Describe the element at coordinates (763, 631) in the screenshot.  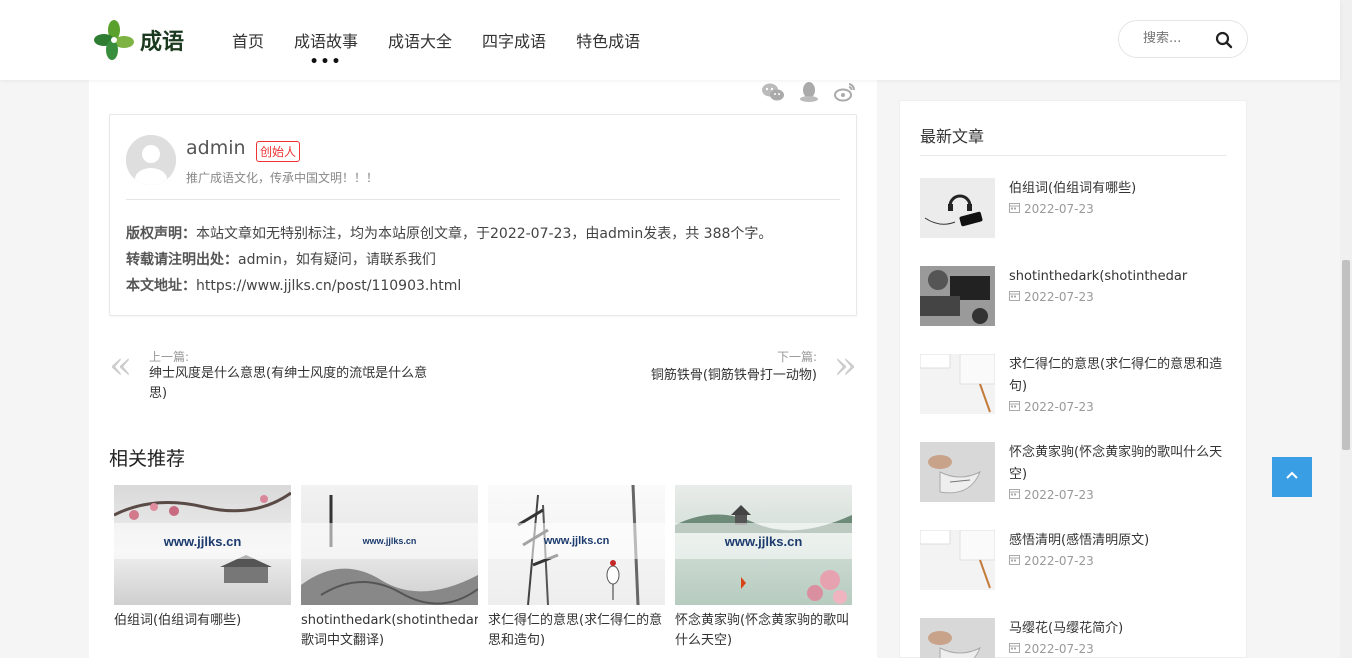
I see `related-caption: 怀念黄家驹(怀念黄家驹的歌叫什么天空)` at that location.